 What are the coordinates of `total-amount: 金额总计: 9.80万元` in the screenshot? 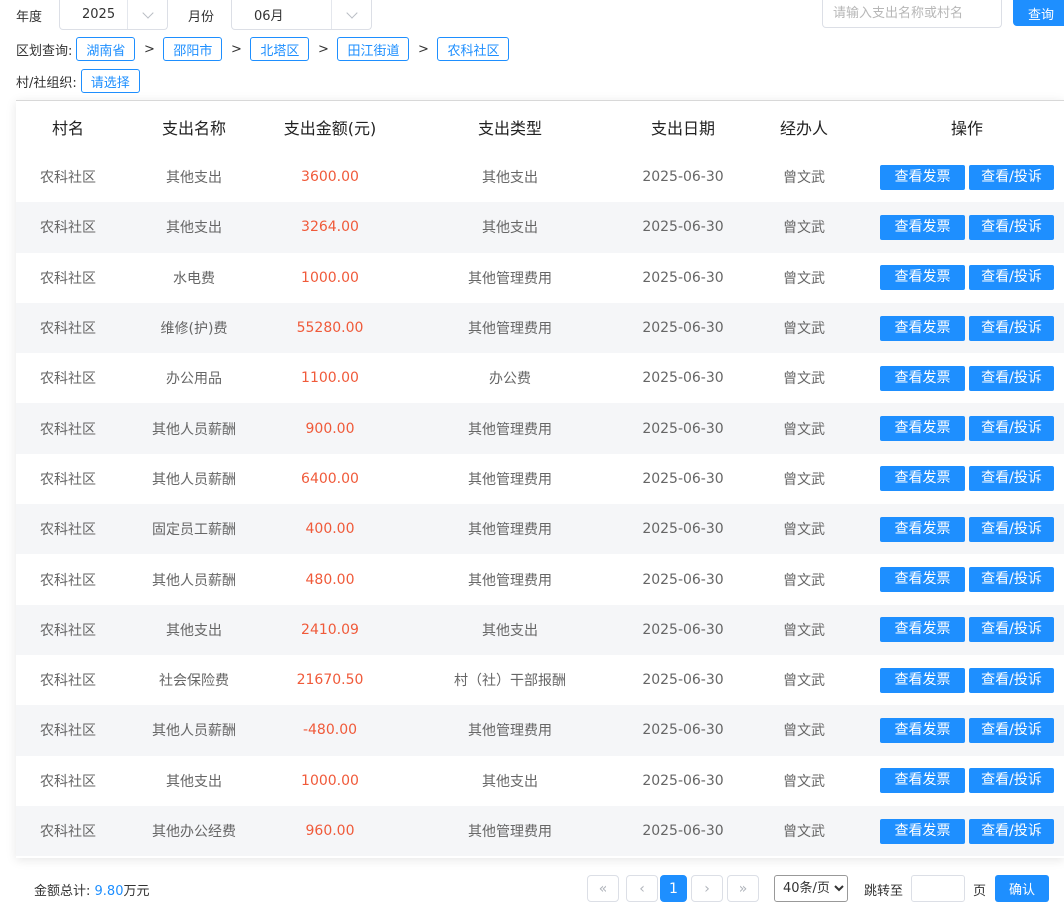 It's located at (92, 889).